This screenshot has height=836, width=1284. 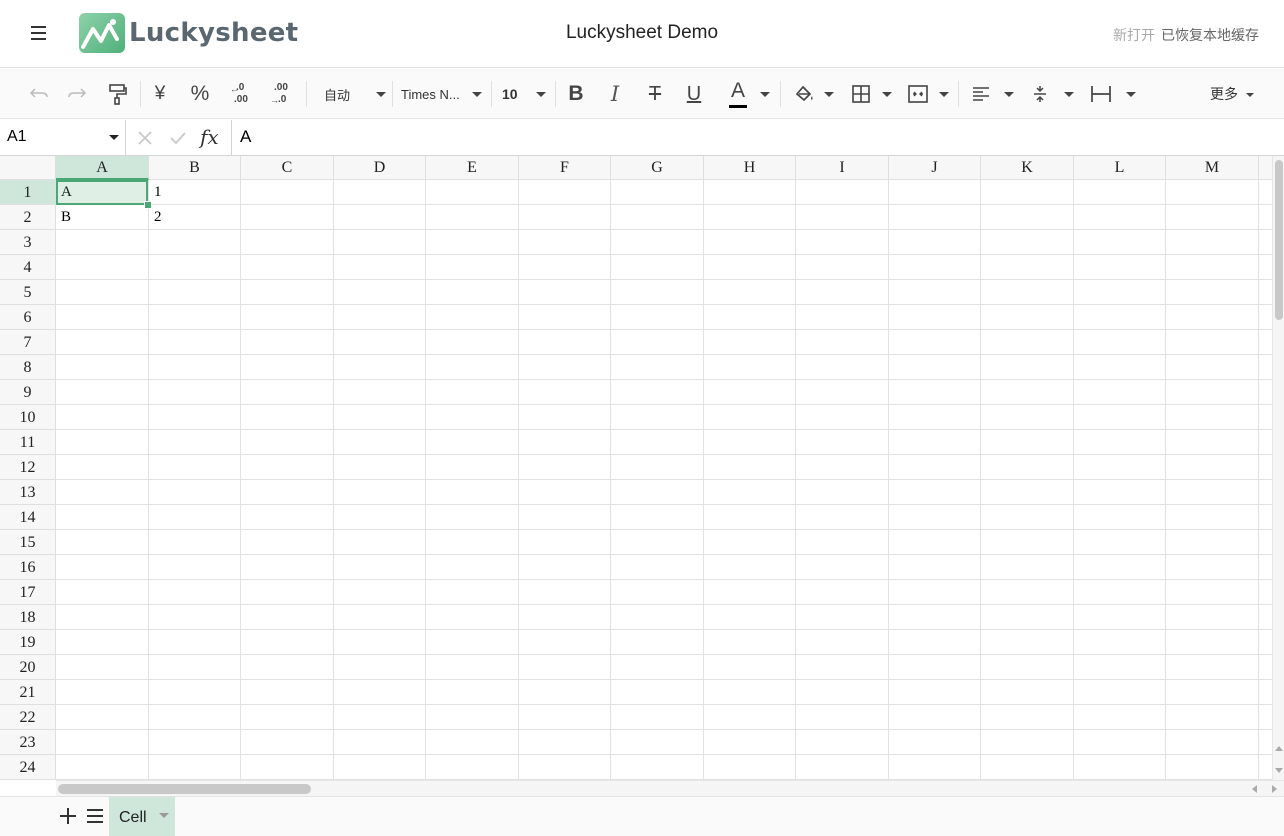 What do you see at coordinates (27, 217) in the screenshot?
I see `row-header-2: 2` at bounding box center [27, 217].